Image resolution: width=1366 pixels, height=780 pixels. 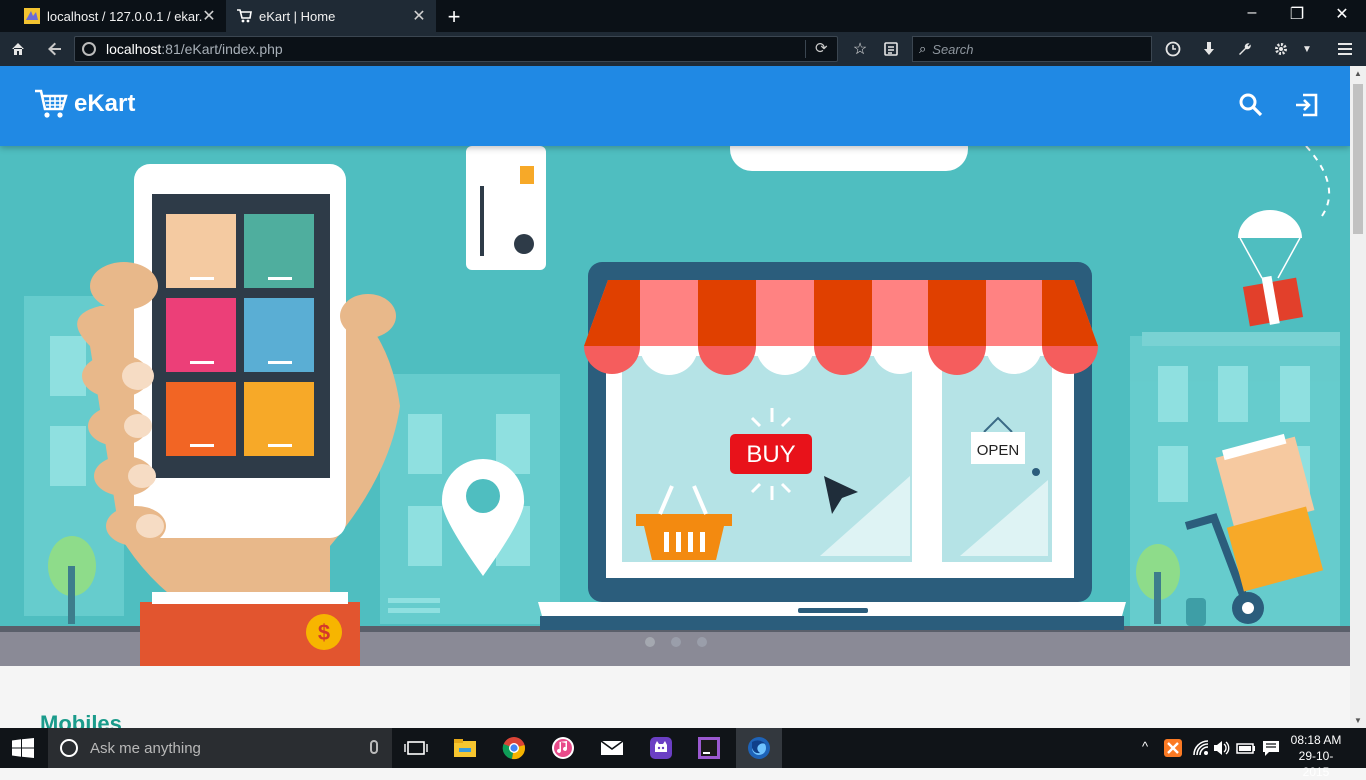 What do you see at coordinates (55, 49) in the screenshot?
I see `back-arrow-icon` at bounding box center [55, 49].